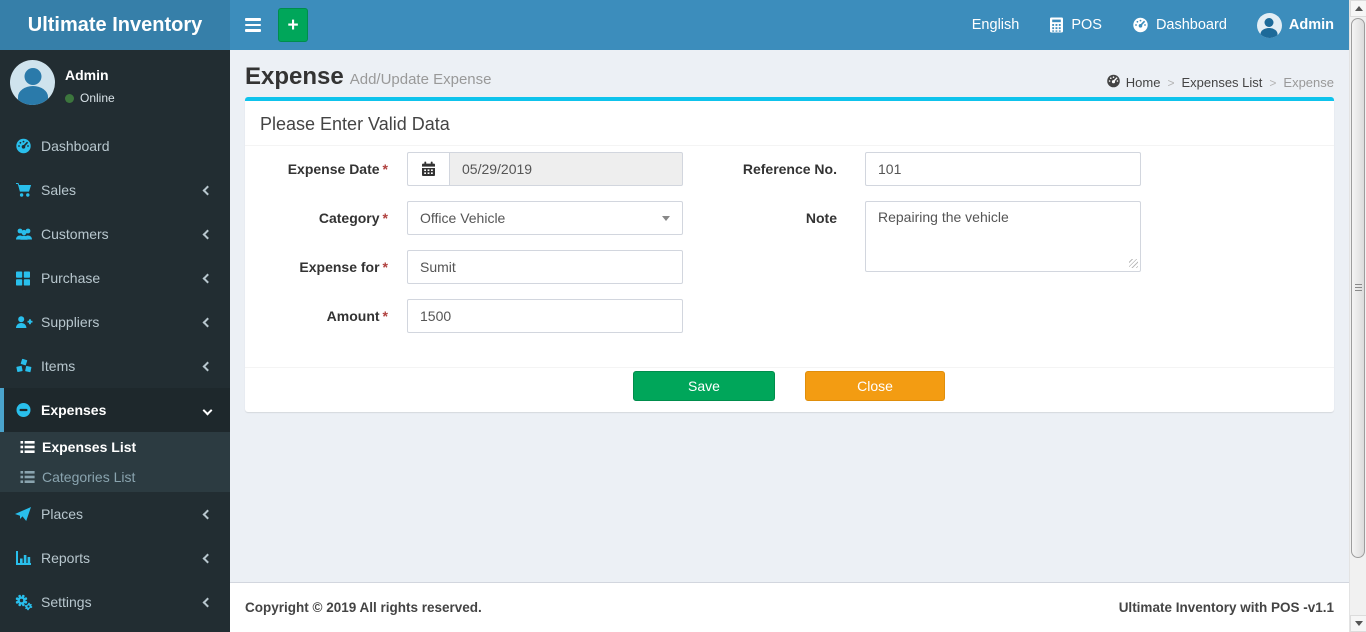 This screenshot has width=1366, height=632. Describe the element at coordinates (293, 25) in the screenshot. I see `quick-add-button: +` at that location.